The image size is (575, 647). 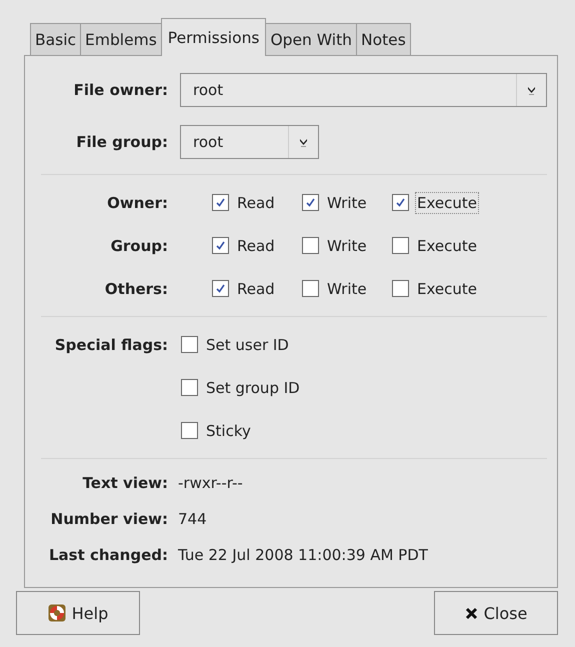 I want to click on tab: Open With, so click(x=311, y=39).